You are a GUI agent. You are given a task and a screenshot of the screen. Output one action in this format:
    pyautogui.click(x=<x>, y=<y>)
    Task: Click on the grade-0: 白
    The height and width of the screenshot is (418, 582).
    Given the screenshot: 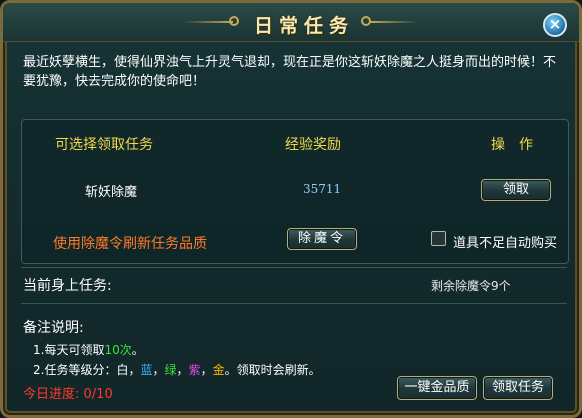 What is the action you would take?
    pyautogui.click(x=122, y=370)
    